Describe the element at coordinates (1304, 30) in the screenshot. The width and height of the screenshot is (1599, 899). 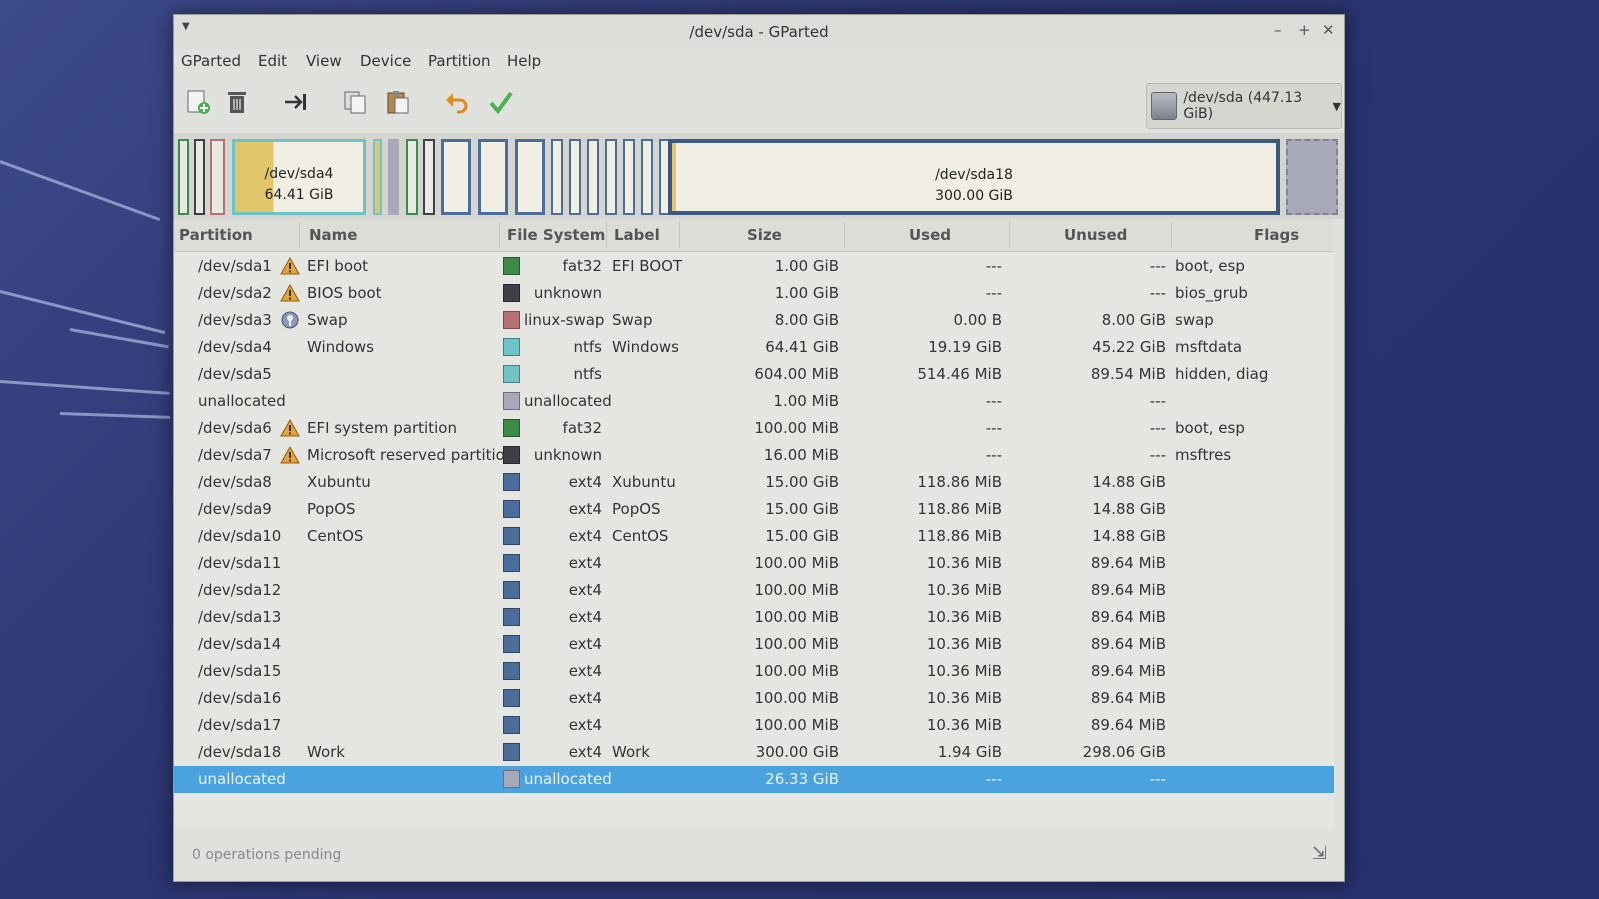
I see `maximize-icon: +` at that location.